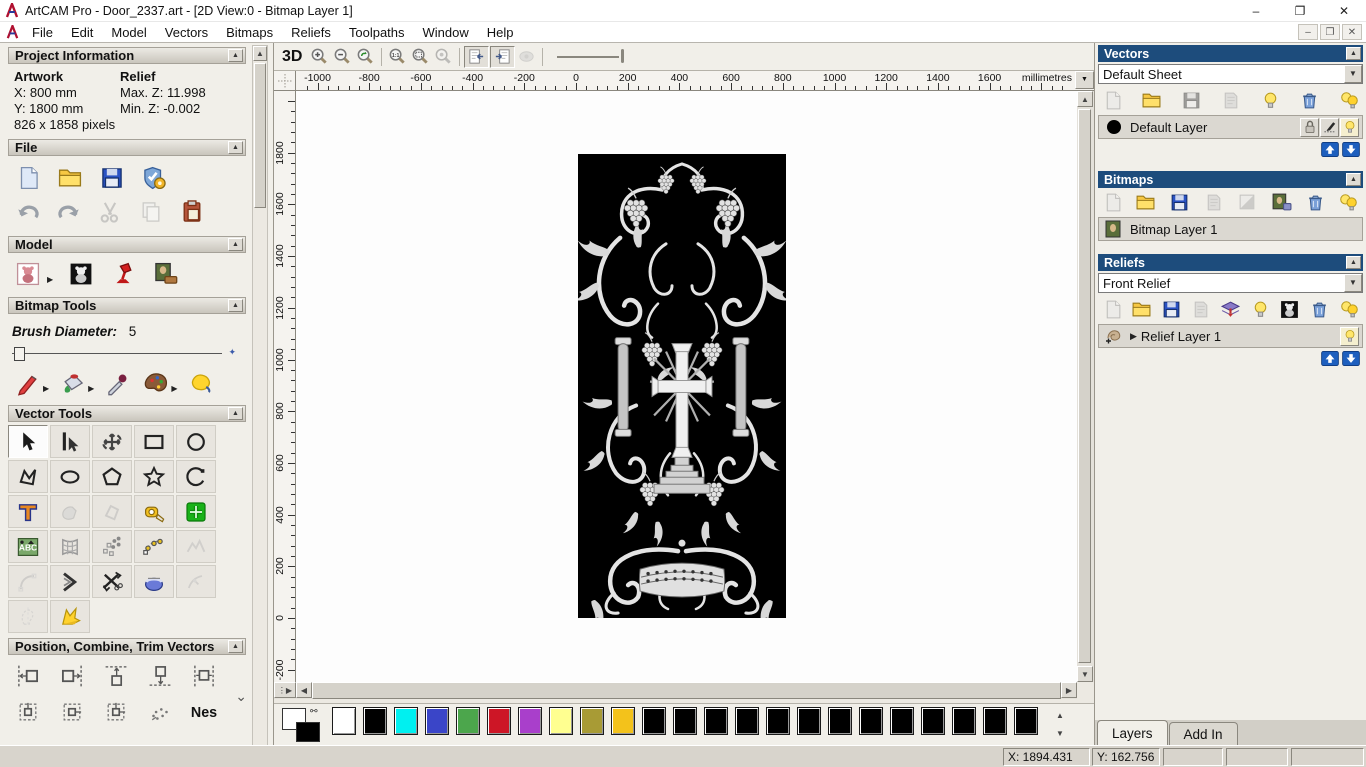 The width and height of the screenshot is (1366, 767). I want to click on minimize-button: –, so click(1256, 10).